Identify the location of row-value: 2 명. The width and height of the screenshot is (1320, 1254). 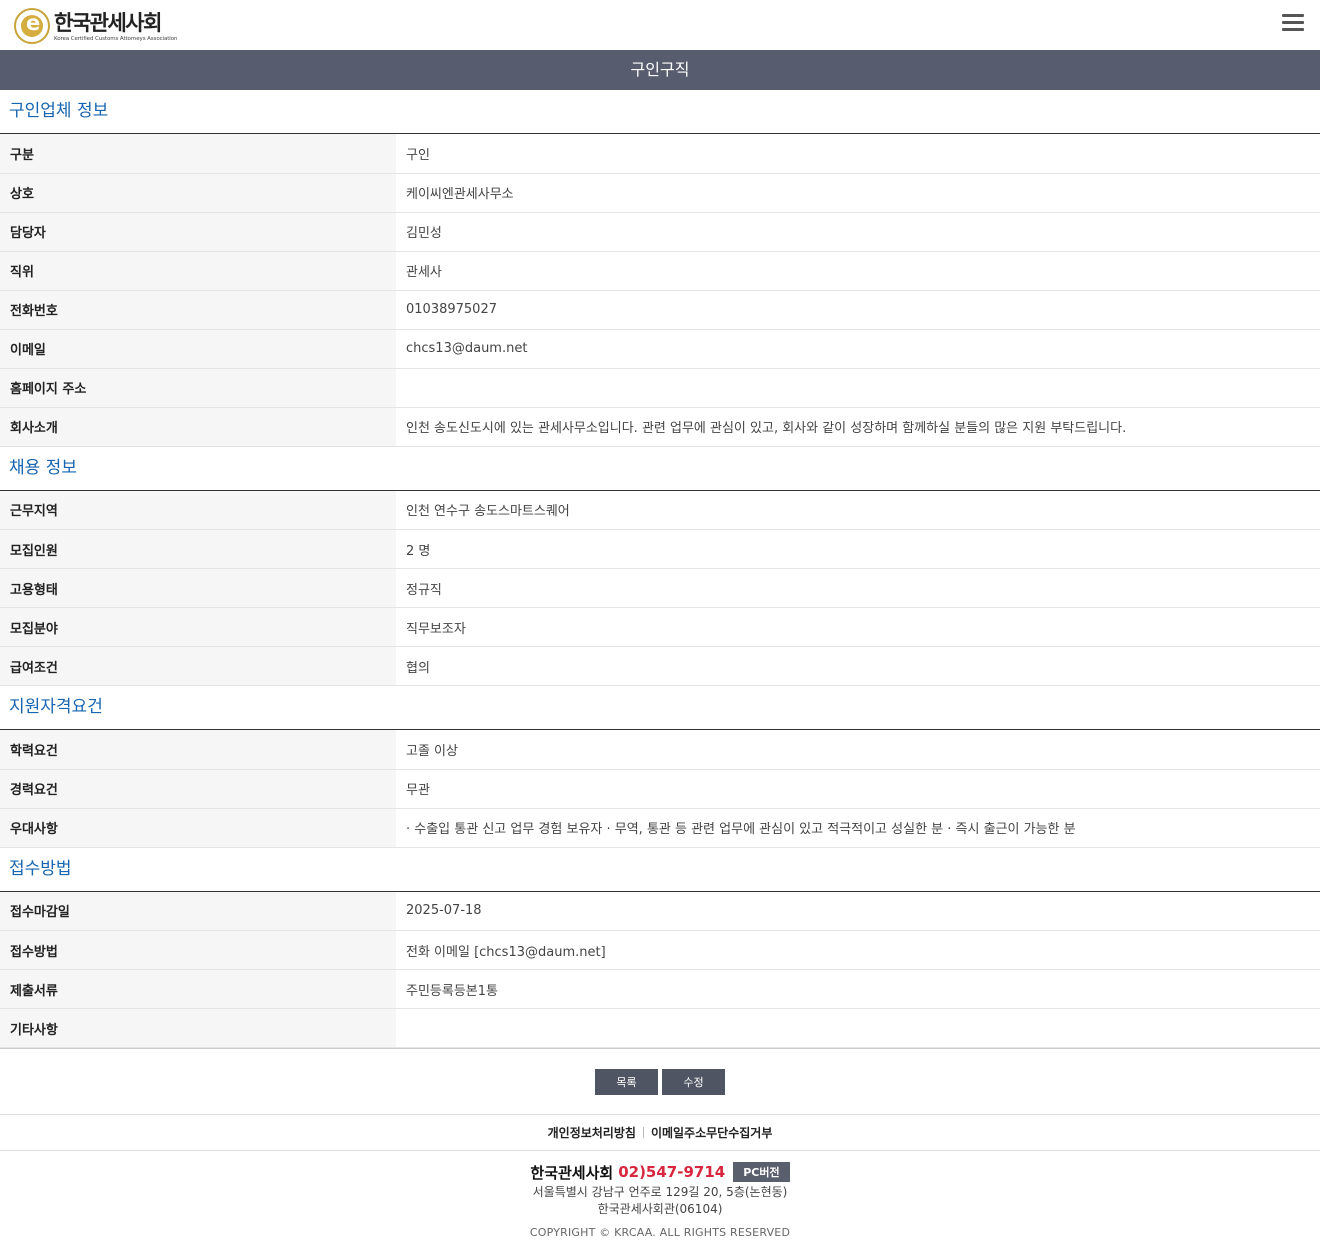
(858, 549).